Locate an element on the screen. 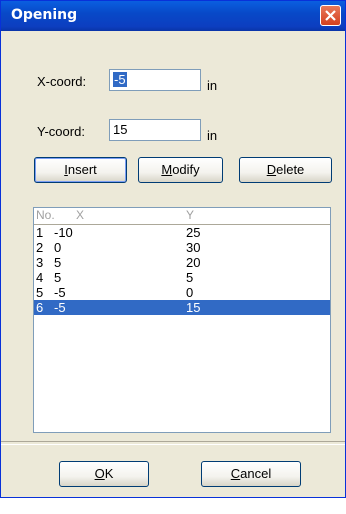 Image resolution: width=346 pixels, height=514 pixels. y-coord-value: 15 is located at coordinates (120, 129).